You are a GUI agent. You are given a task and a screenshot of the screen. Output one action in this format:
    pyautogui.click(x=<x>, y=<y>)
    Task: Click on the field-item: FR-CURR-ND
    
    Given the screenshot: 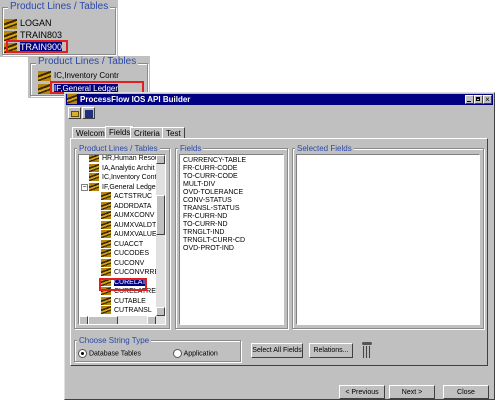 What is the action you would take?
    pyautogui.click(x=233, y=217)
    